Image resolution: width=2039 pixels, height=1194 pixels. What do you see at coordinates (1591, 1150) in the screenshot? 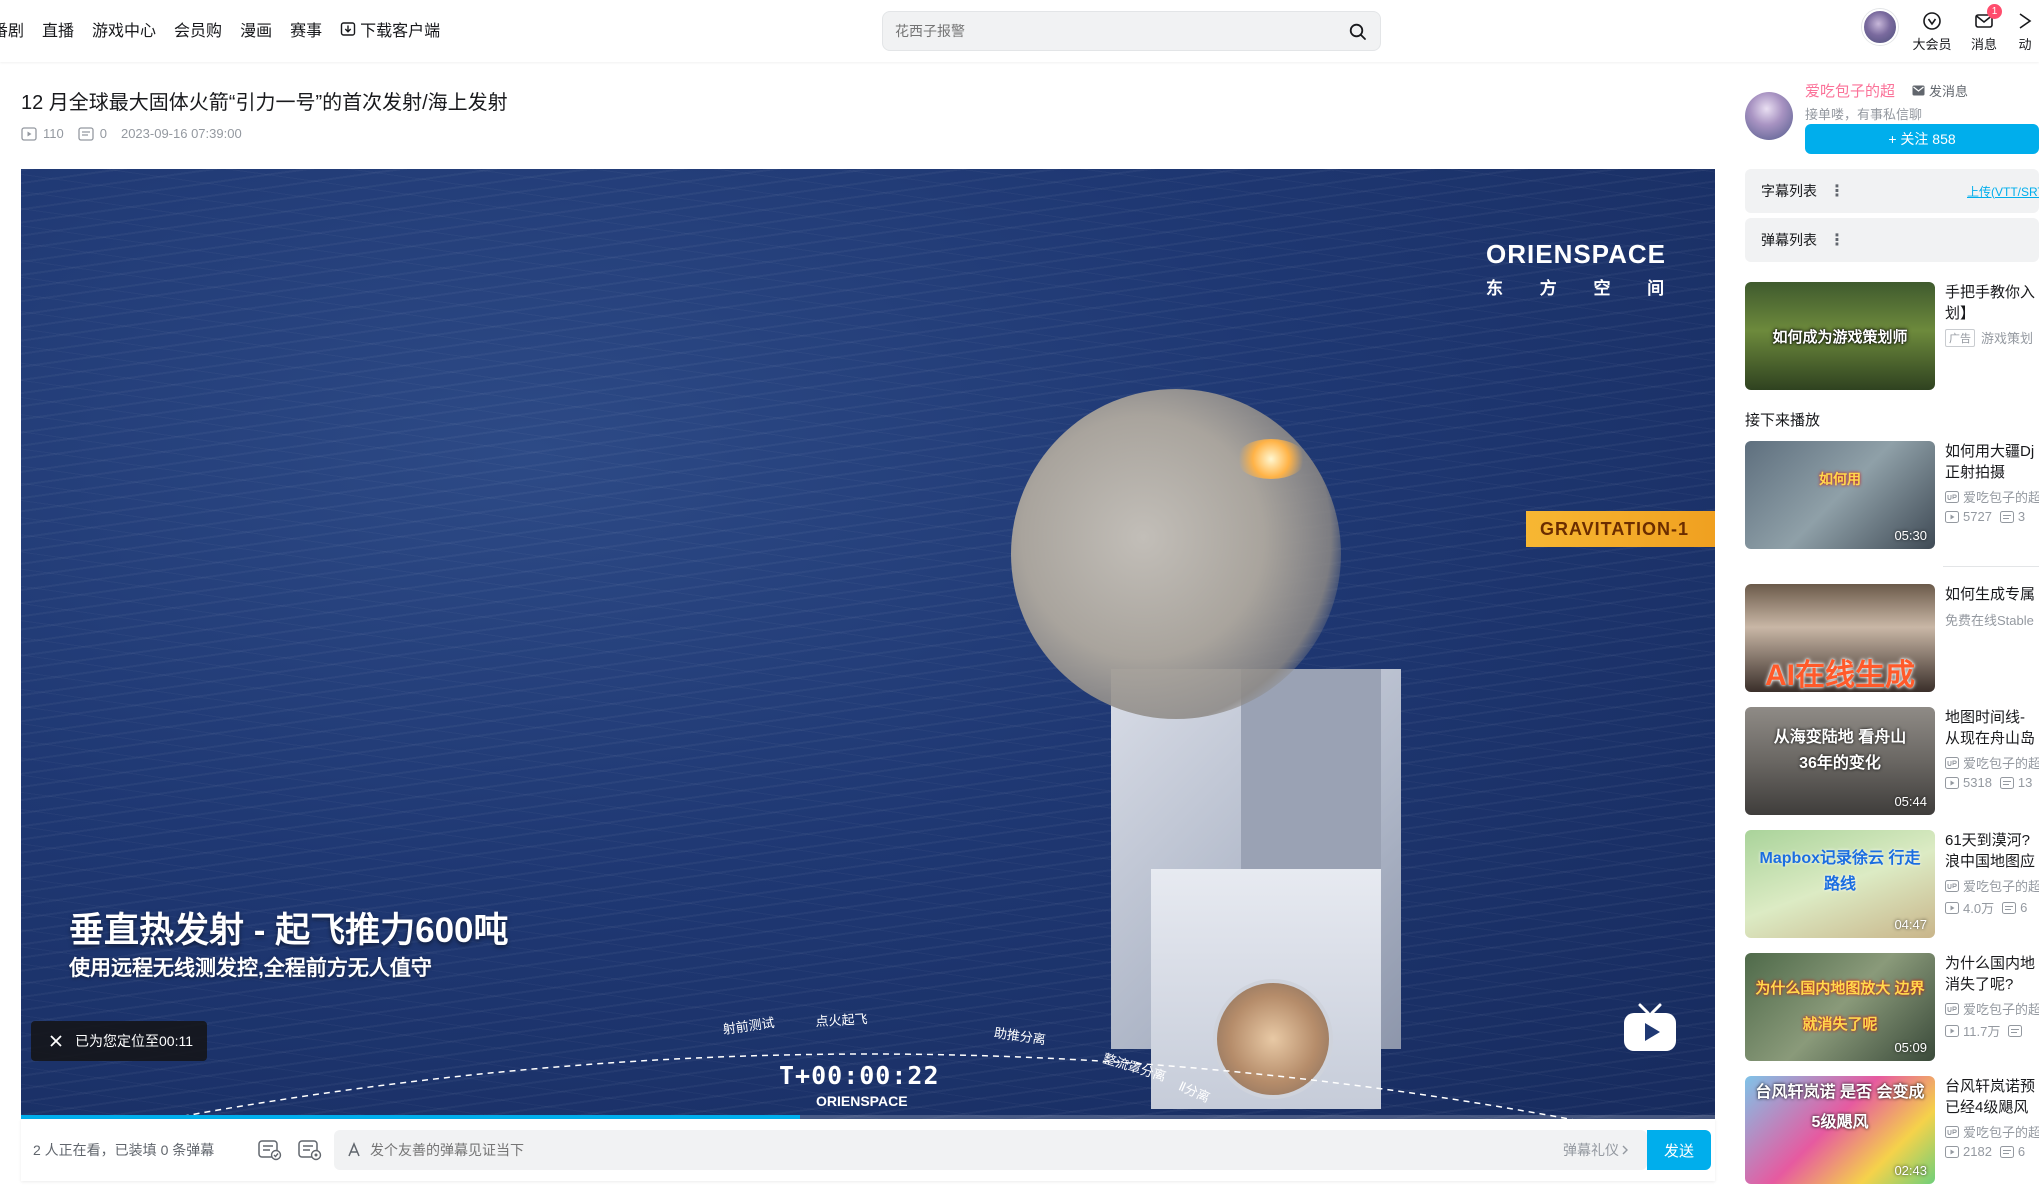
I see `danmaku-etiquette-label: 弹幕礼仪` at bounding box center [1591, 1150].